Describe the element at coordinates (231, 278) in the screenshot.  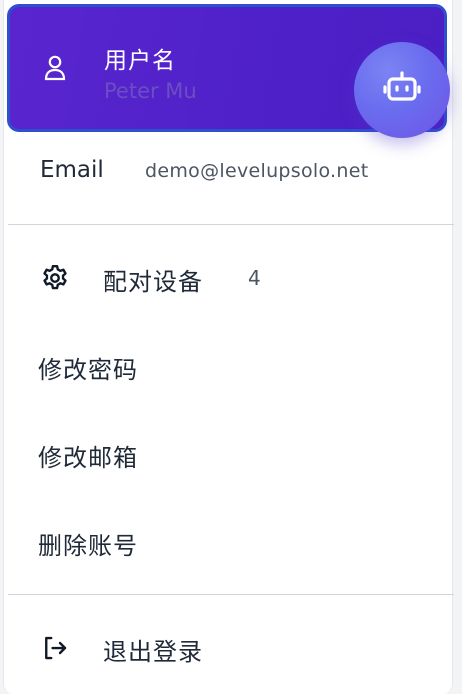
I see `menu-item-paired-devices: 配对设备 4` at that location.